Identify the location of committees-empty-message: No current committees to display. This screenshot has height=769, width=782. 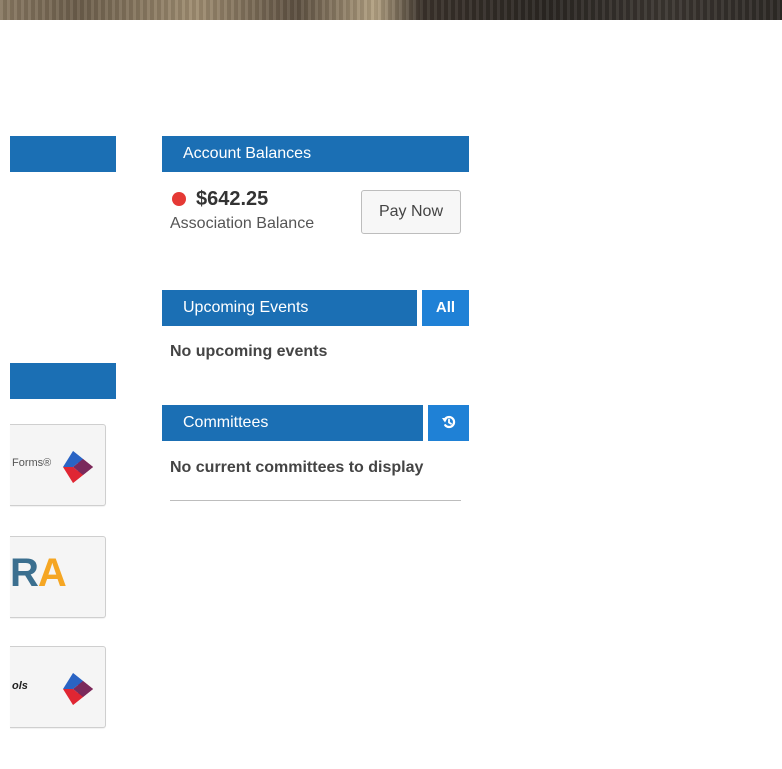
(297, 467).